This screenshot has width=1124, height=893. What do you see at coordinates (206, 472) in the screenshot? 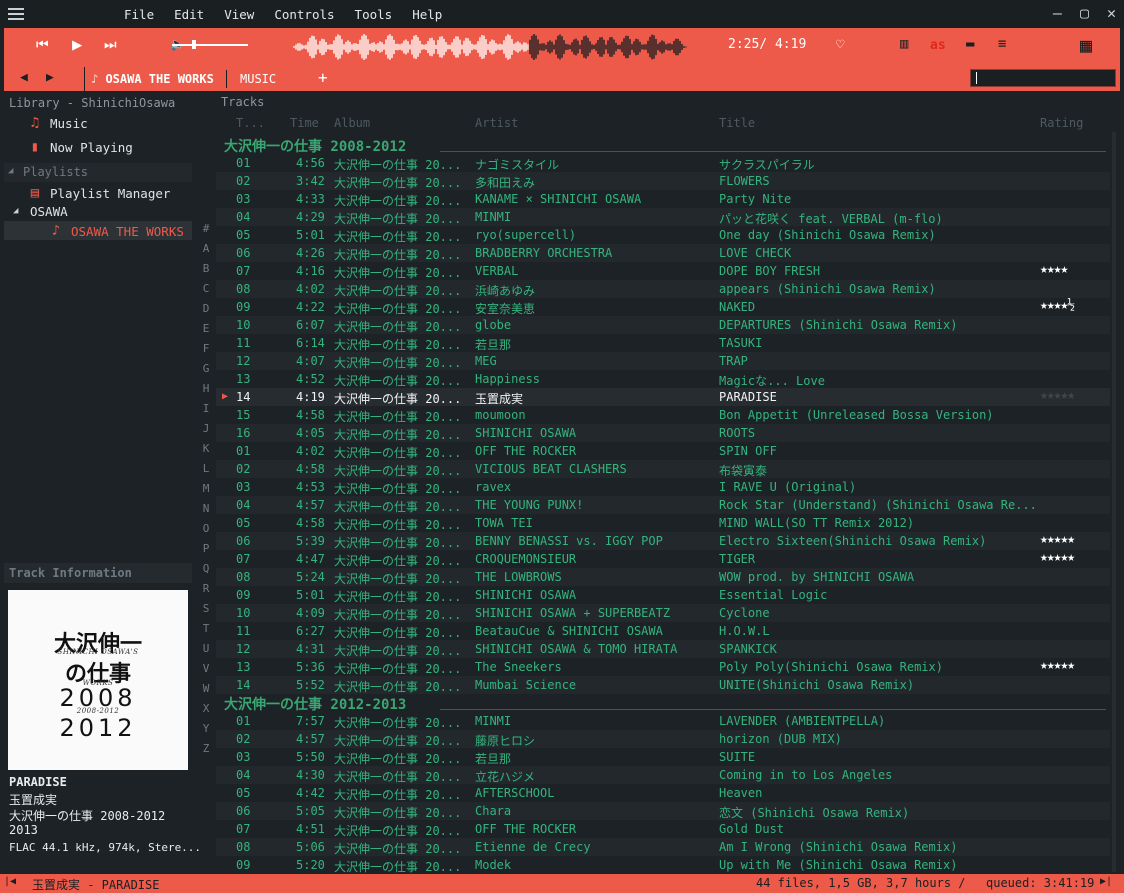
I see `alpha-index-item: L` at bounding box center [206, 472].